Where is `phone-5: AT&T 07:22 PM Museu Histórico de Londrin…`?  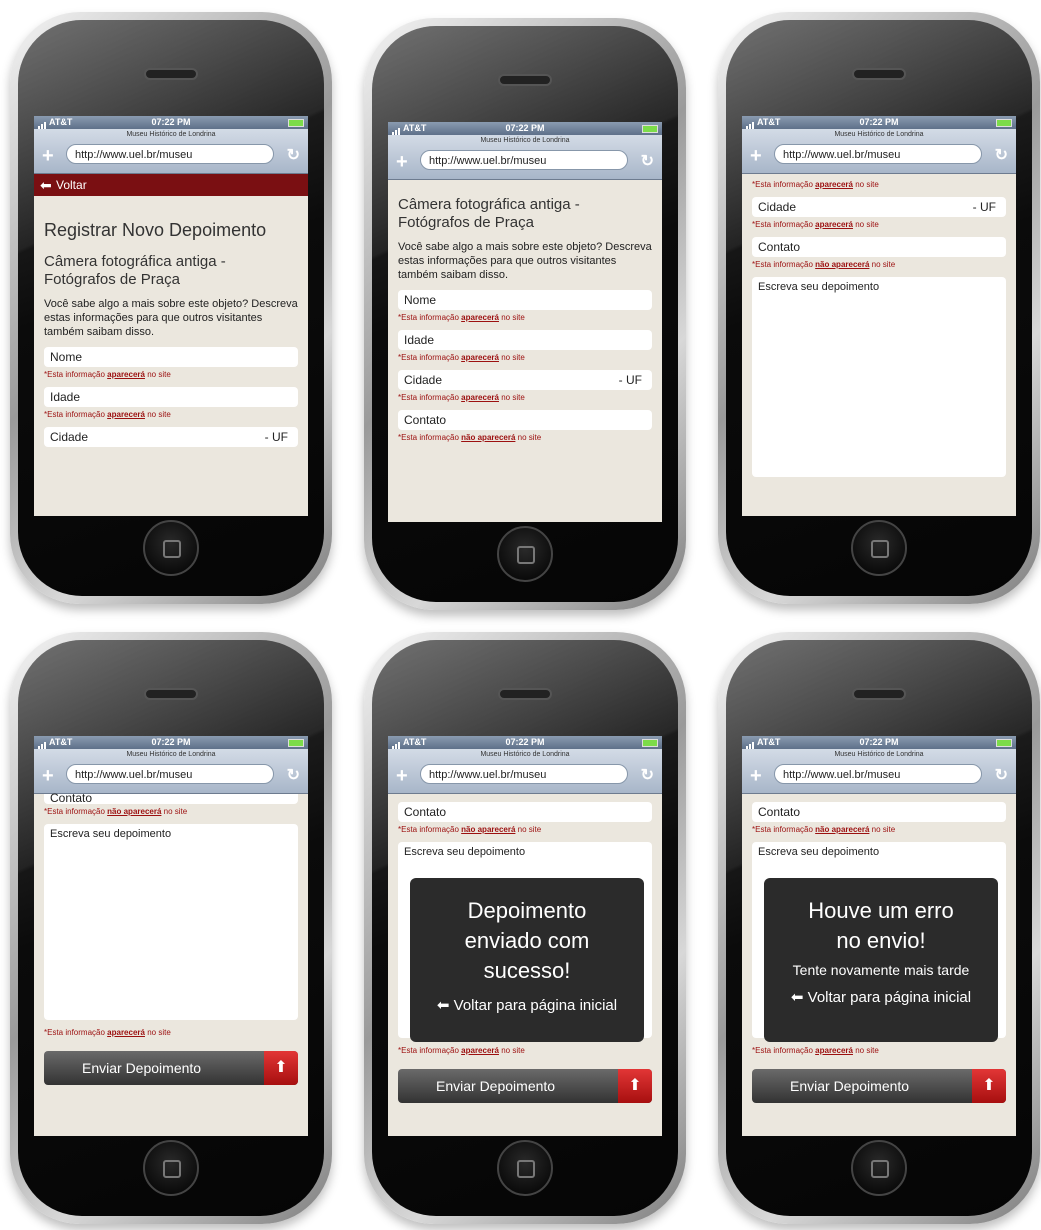
phone-5: AT&T 07:22 PM Museu Histórico de Londrin… is located at coordinates (525, 928).